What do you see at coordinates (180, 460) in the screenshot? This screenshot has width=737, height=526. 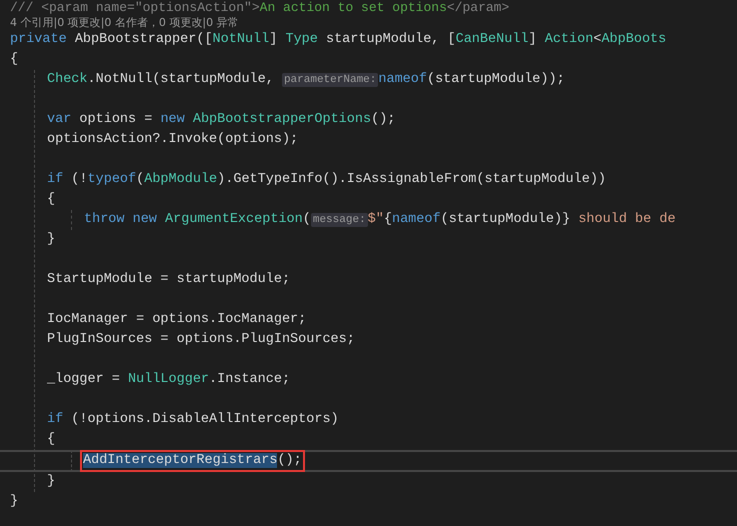 I see `selected-text: AddInterceptorRegistrars` at bounding box center [180, 460].